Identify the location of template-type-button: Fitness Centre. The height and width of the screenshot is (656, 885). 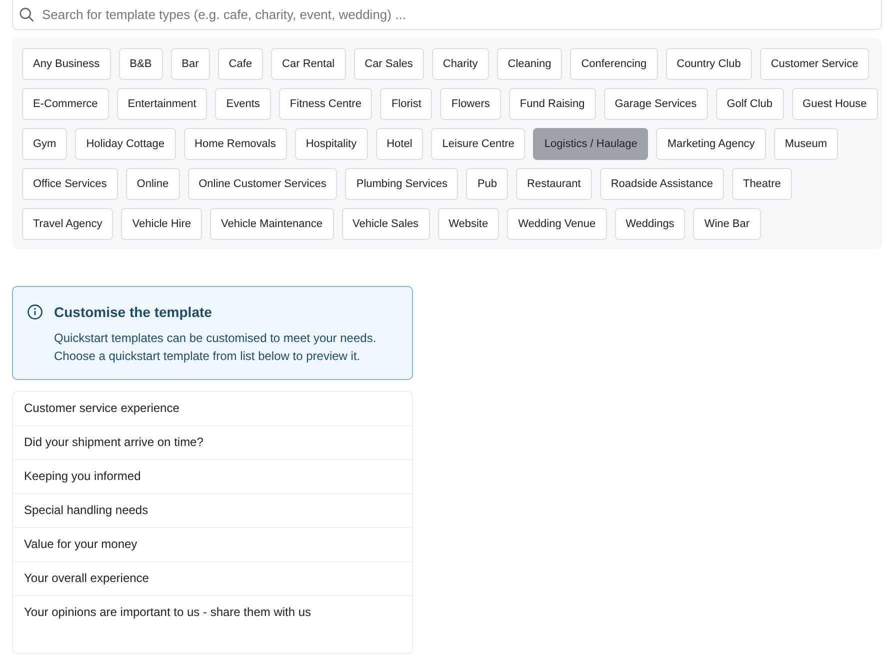
(325, 104).